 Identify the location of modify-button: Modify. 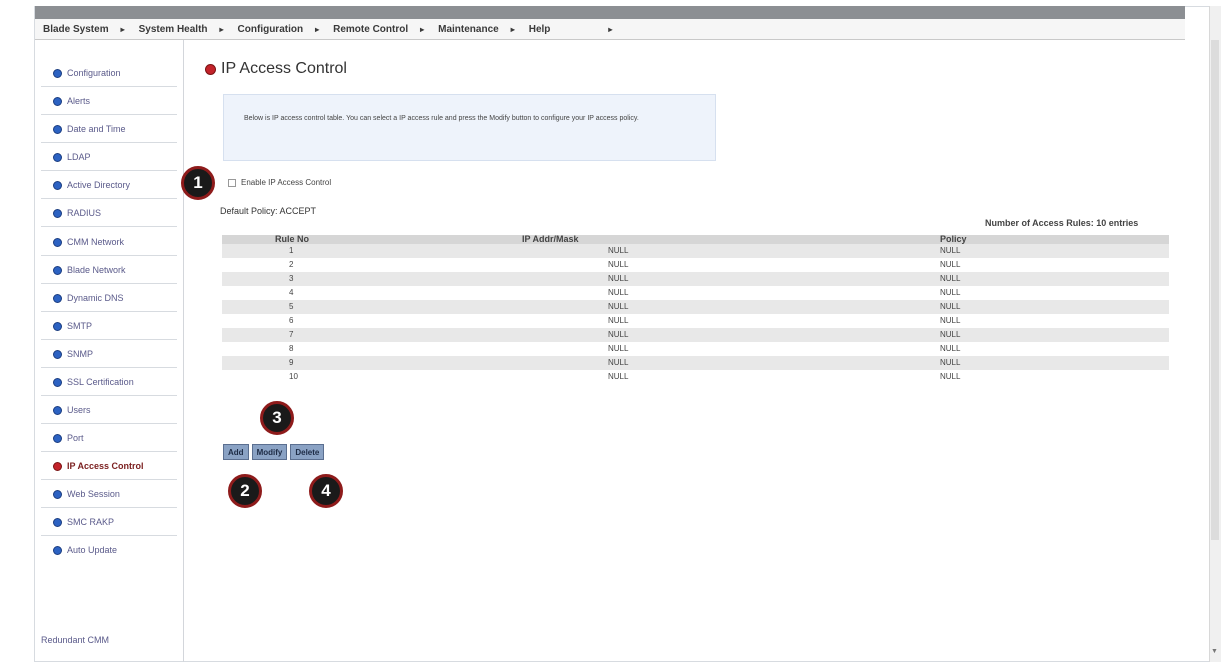
(269, 452).